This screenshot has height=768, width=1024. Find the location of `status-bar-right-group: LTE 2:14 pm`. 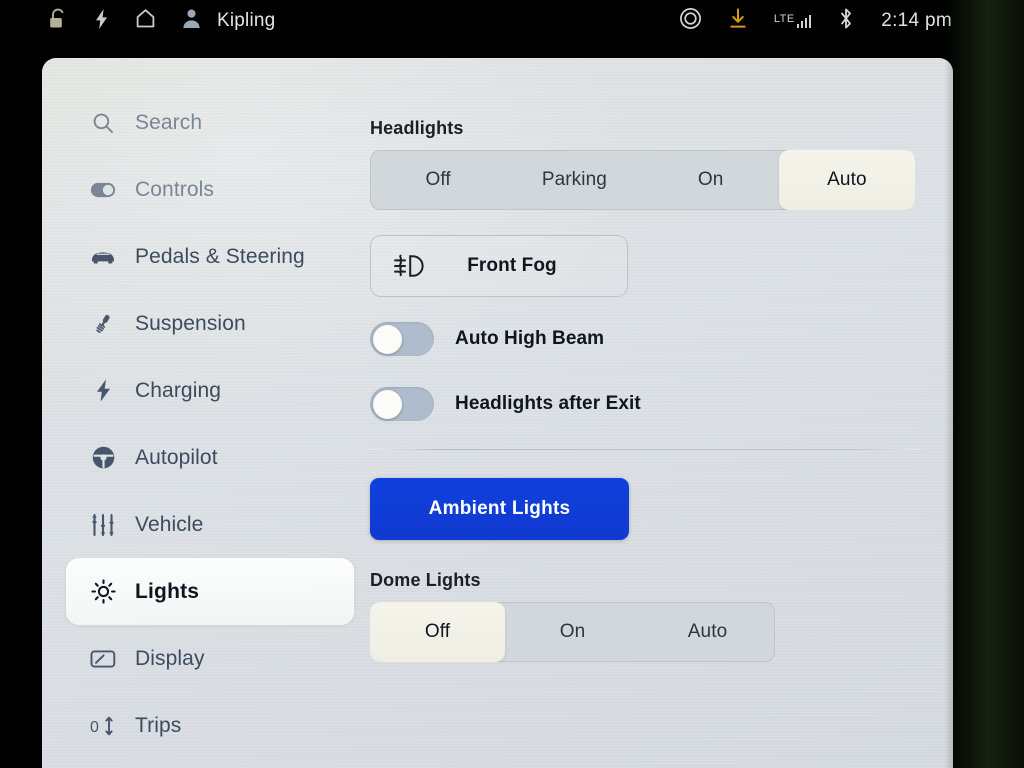

status-bar-right-group: LTE 2:14 pm is located at coordinates (815, 21).